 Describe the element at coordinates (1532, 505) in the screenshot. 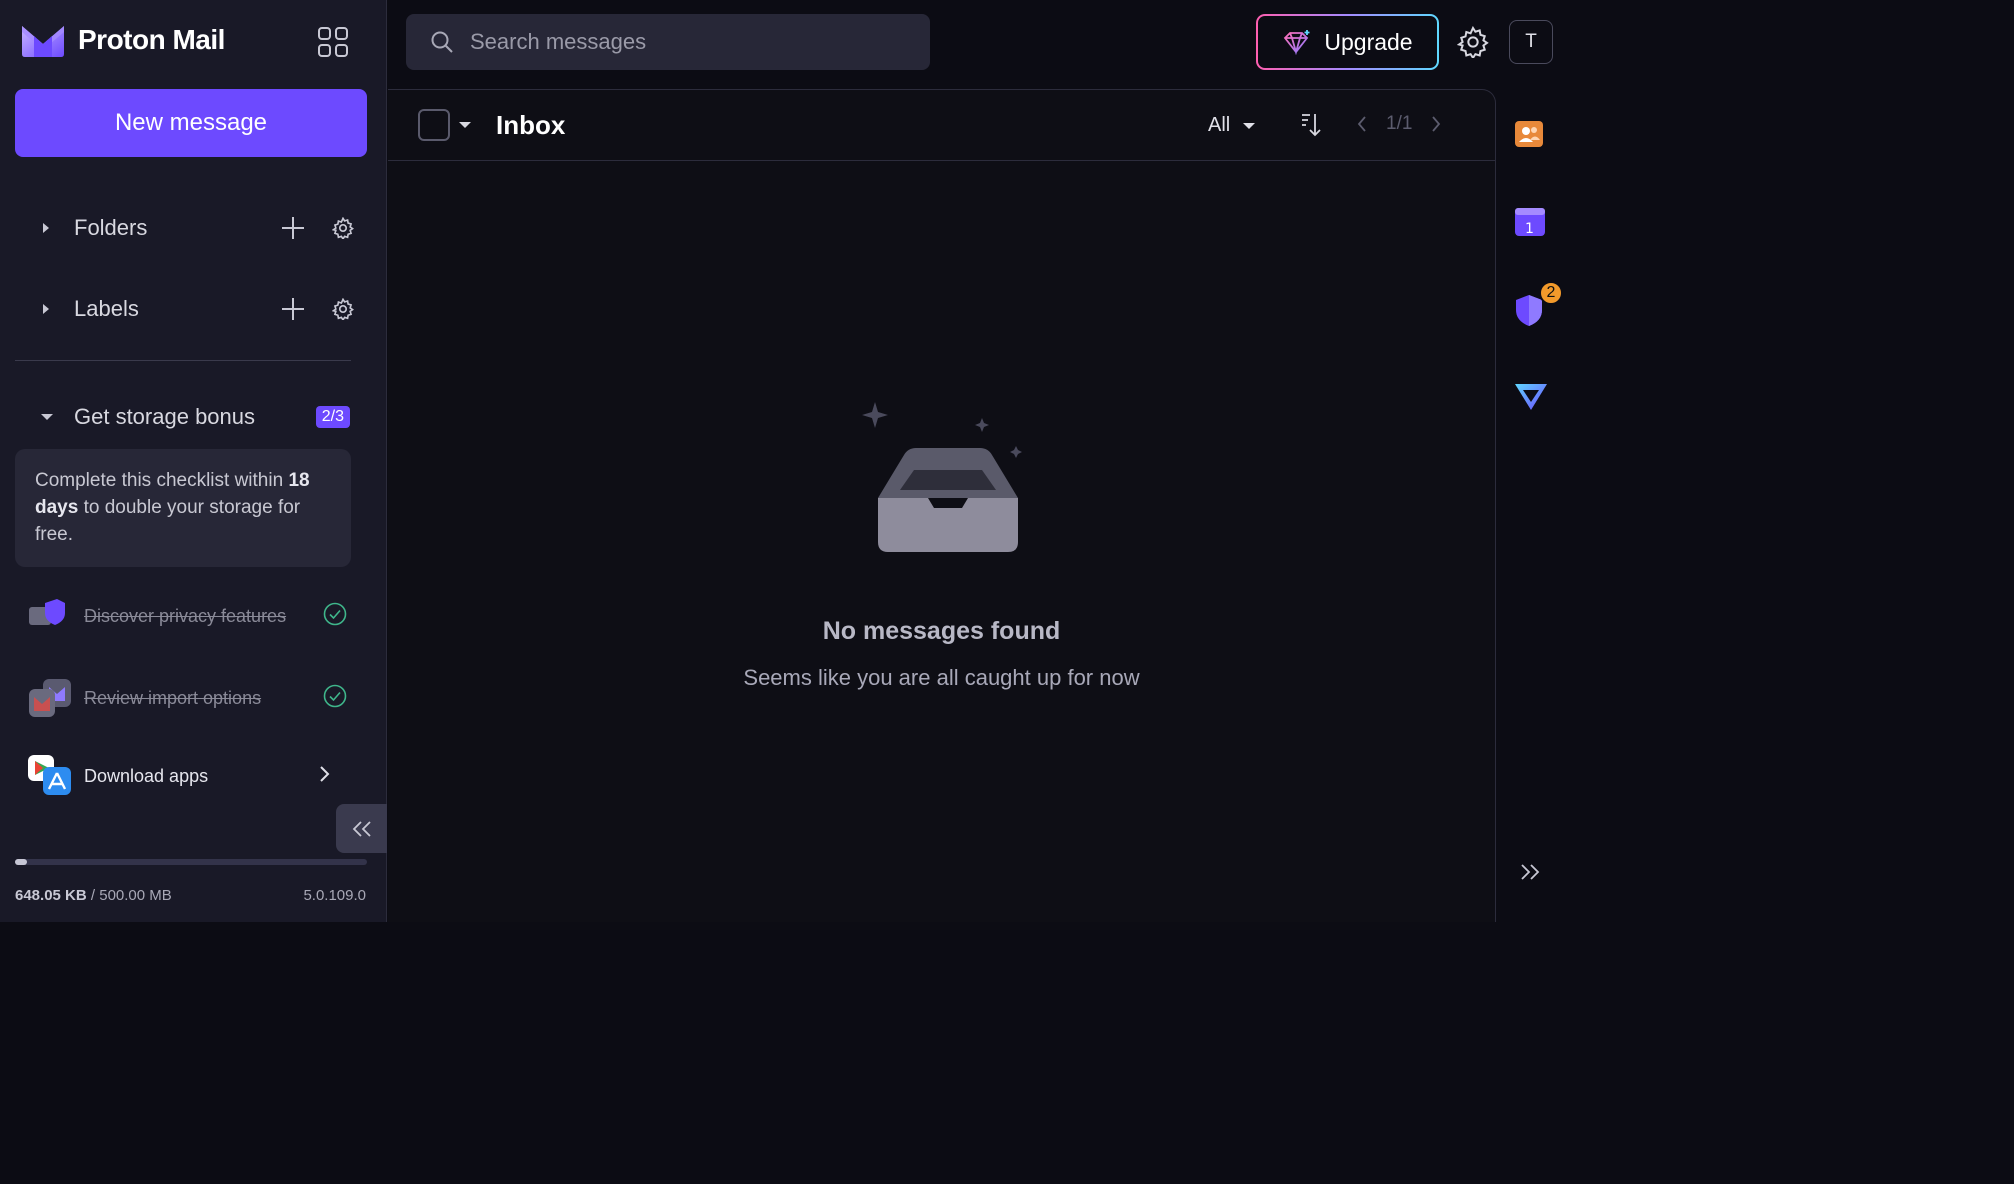

I see `right-app-rail: 1 2` at that location.